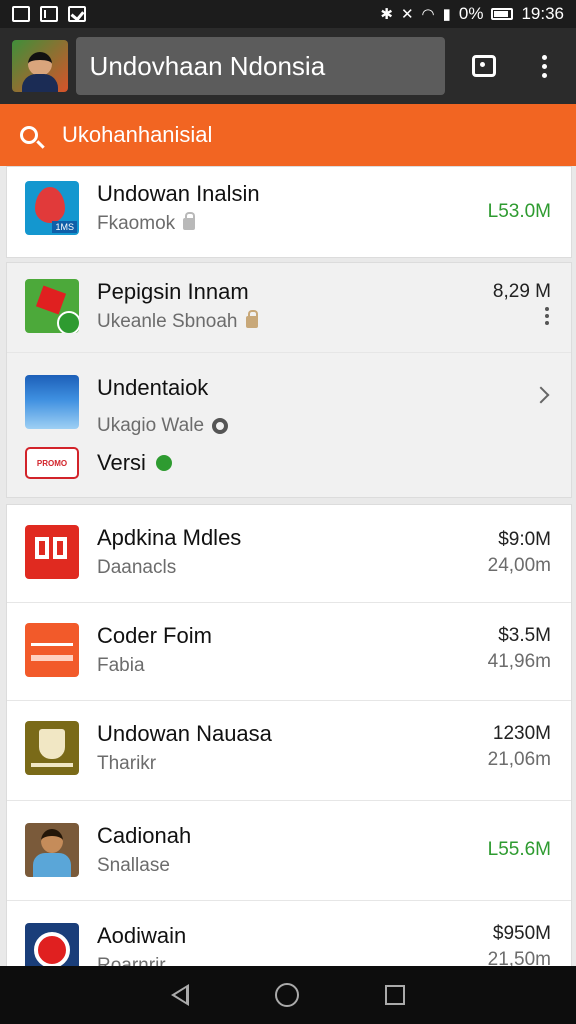 This screenshot has width=576, height=1024. Describe the element at coordinates (29, 135) in the screenshot. I see `search-icon` at that location.